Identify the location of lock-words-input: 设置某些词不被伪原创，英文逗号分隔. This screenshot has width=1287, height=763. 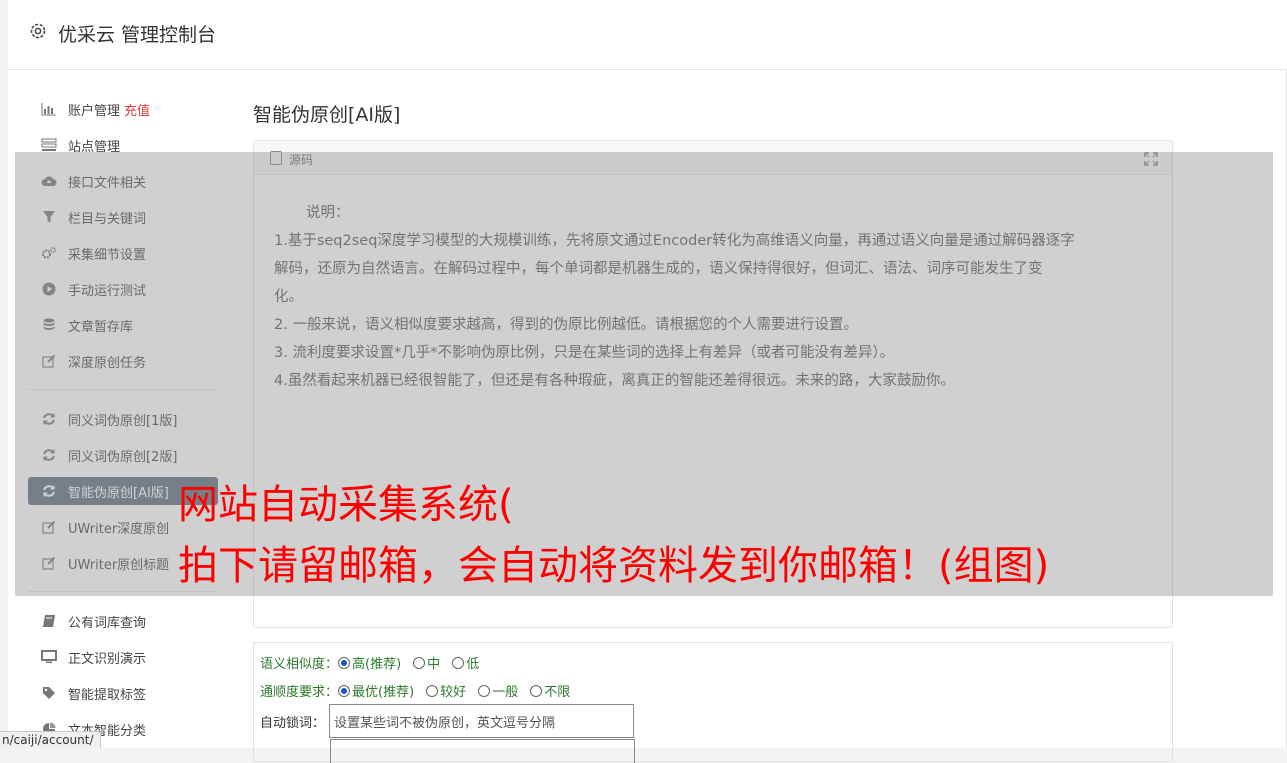
(482, 721).